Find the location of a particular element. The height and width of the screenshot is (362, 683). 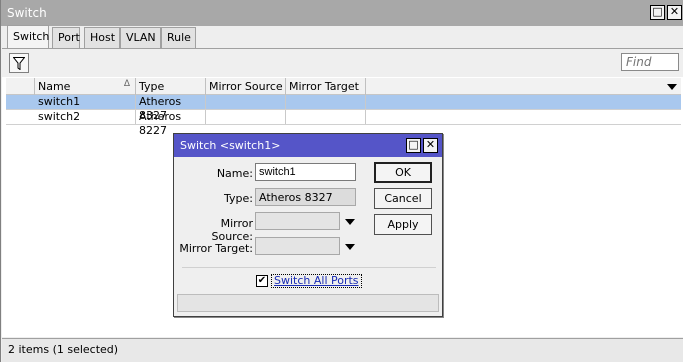

table-row: switch1 Atheros 8327 is located at coordinates (343, 108).